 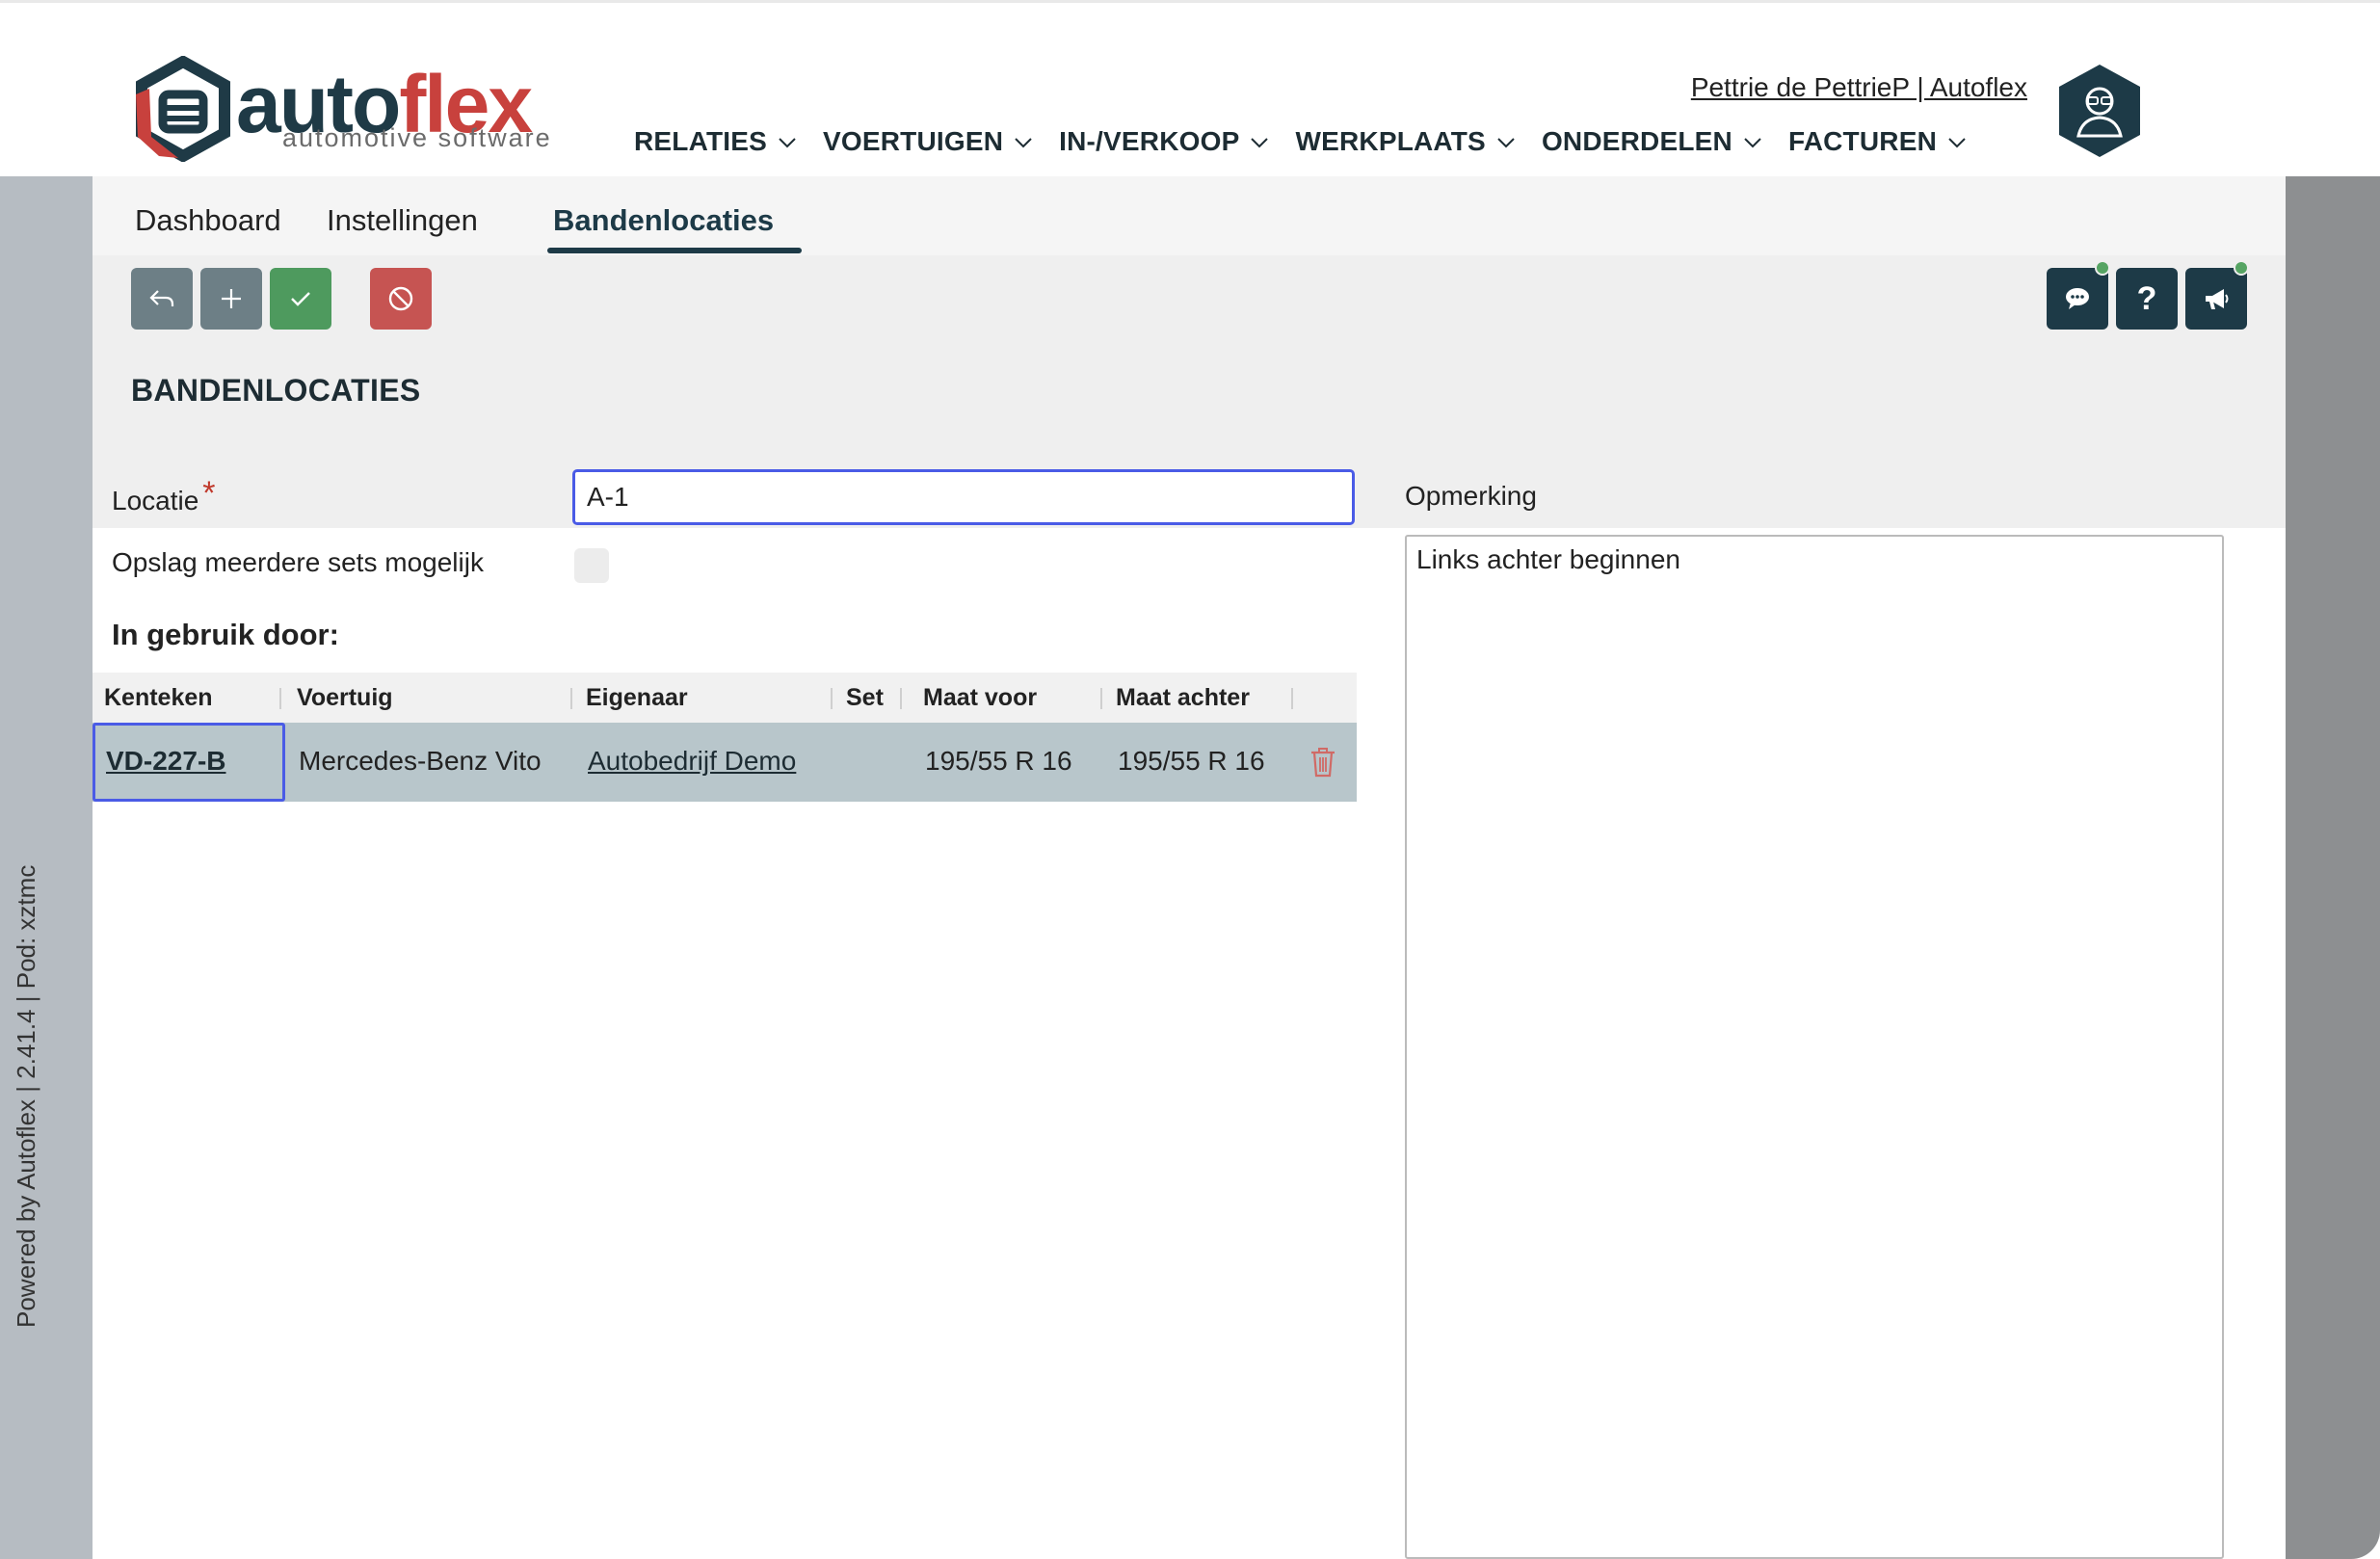 I want to click on tab-bar: Dashboard Instellingen Bandenlocaties, so click(x=1189, y=216).